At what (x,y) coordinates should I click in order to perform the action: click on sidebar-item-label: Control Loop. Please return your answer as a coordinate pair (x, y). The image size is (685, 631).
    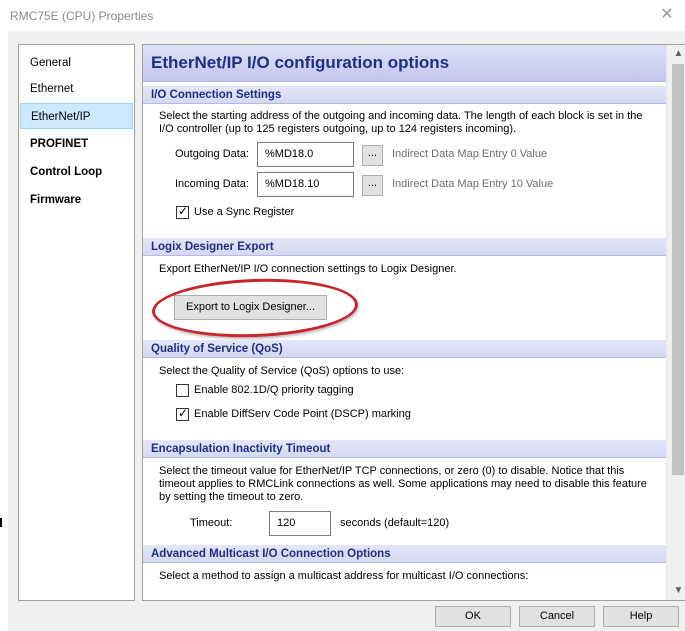
    Looking at the image, I should click on (66, 172).